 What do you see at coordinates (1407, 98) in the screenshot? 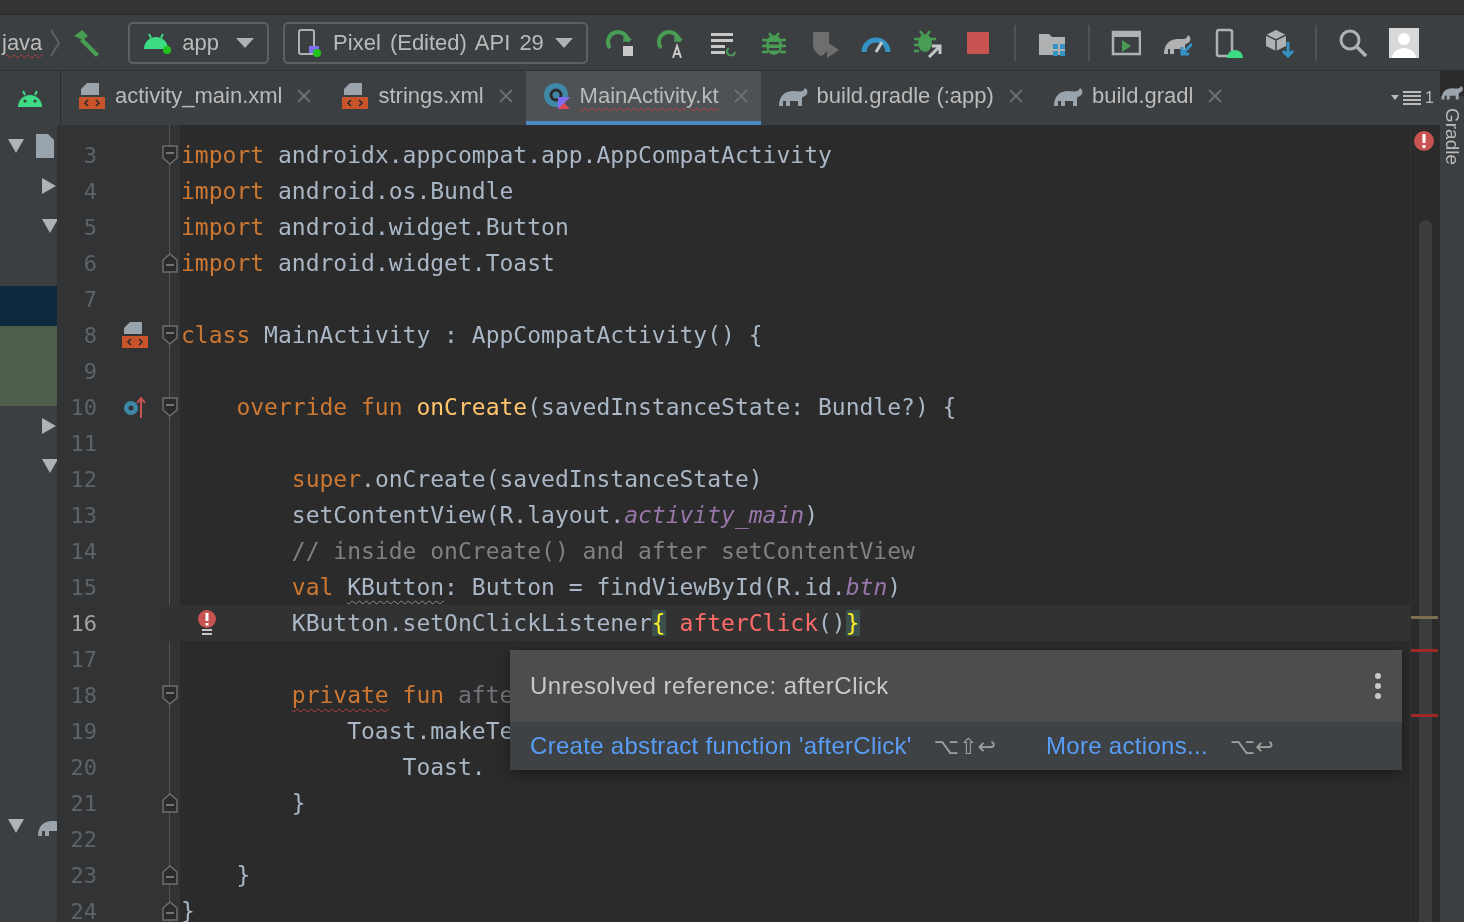
I see `list-icon` at bounding box center [1407, 98].